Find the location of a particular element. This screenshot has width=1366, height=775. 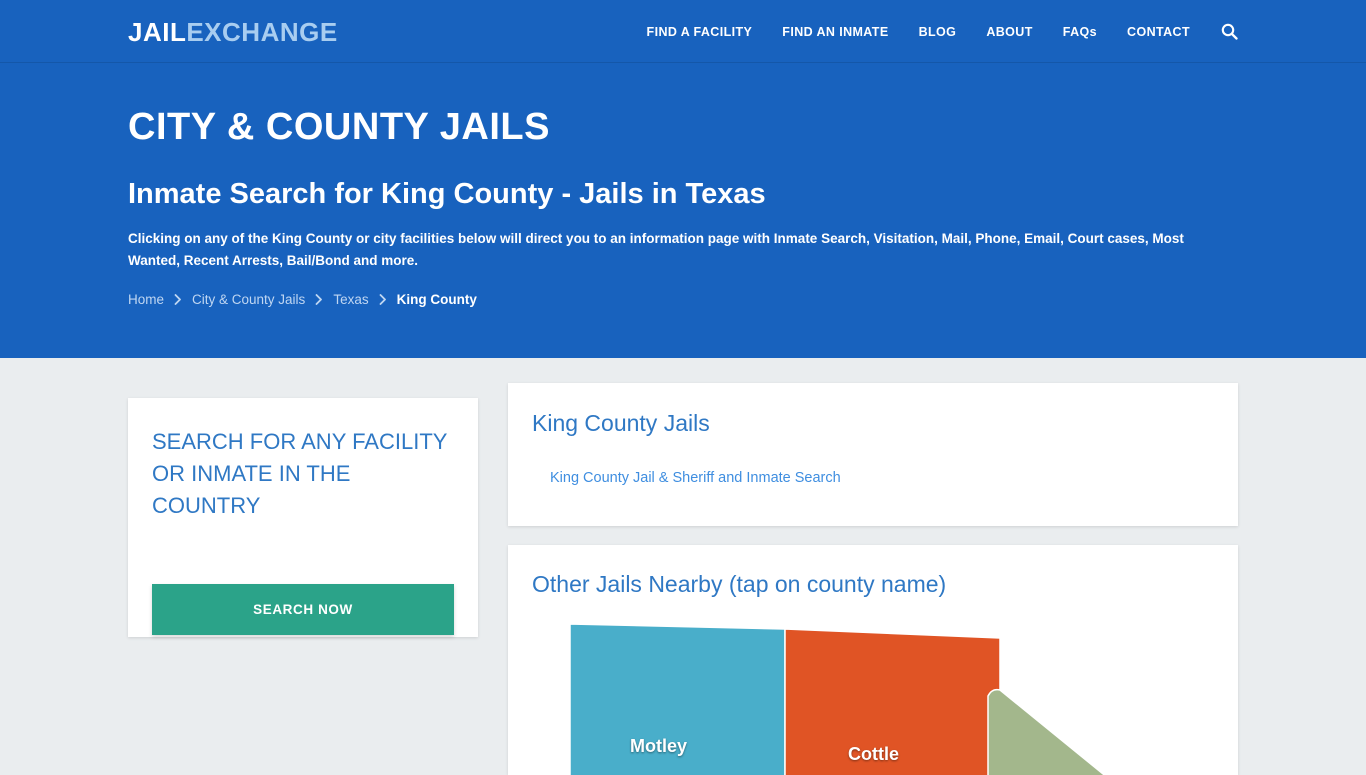

breadcrumb-item-city-county-jails: City & County Jails is located at coordinates (248, 299).